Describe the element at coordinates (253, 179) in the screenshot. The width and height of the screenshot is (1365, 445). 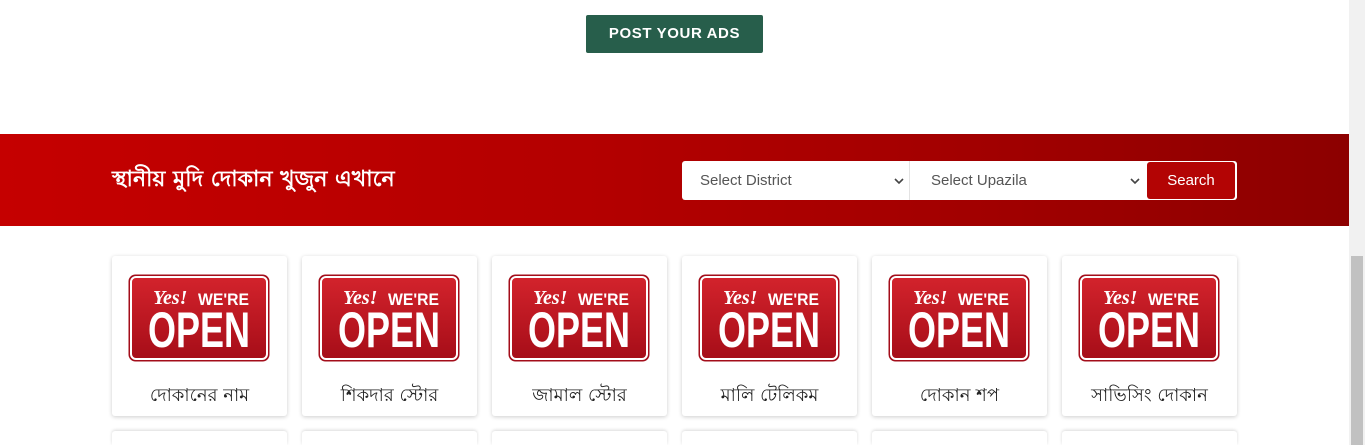
I see `banner-title: স্থানীয় মুদি দোকান খুজুন এখানে` at that location.